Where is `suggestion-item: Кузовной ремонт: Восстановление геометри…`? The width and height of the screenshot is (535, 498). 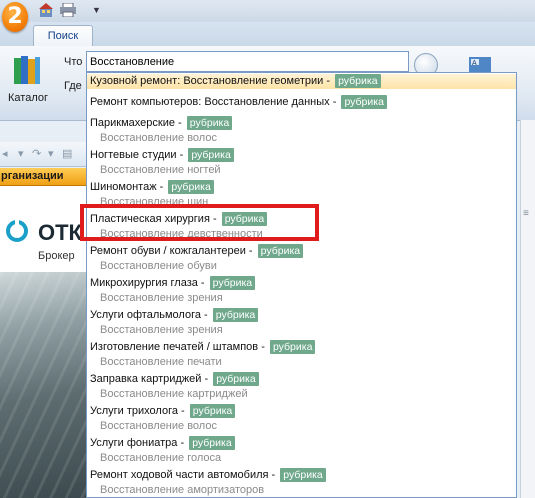 suggestion-item: Кузовной ремонт: Восстановление геометри… is located at coordinates (301, 81).